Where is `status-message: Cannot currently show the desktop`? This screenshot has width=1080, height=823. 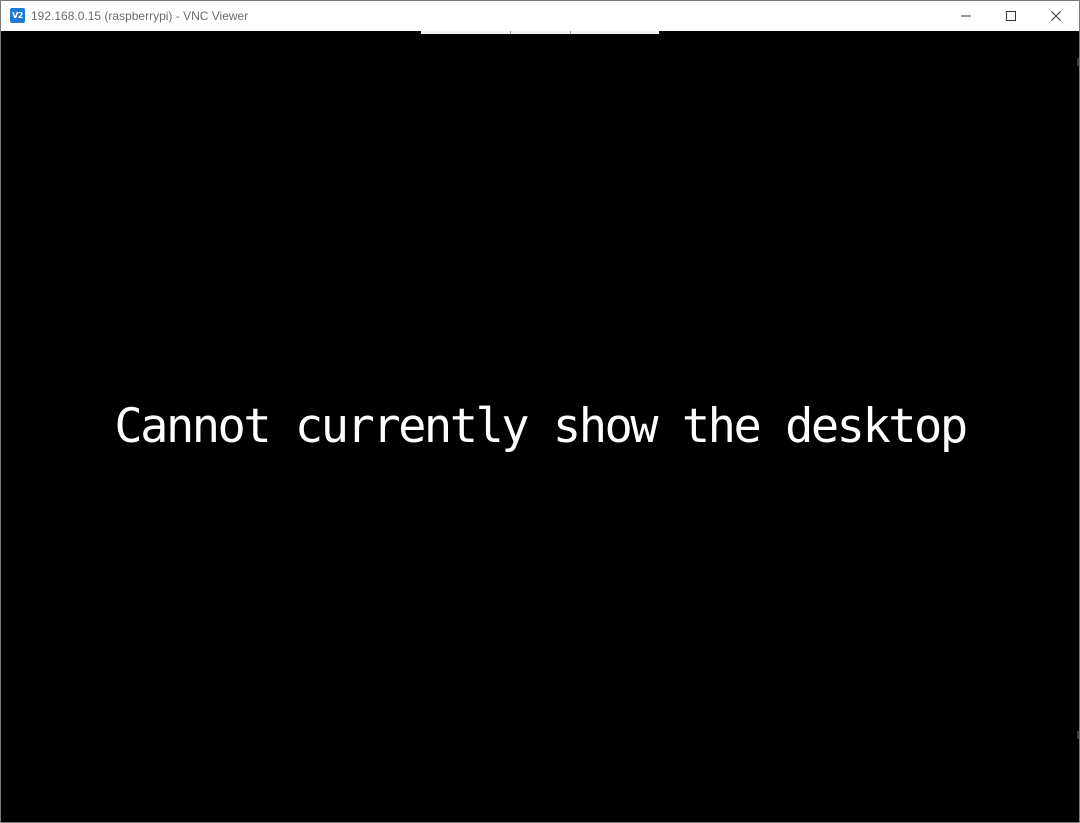
status-message: Cannot currently show the desktop is located at coordinates (541, 426).